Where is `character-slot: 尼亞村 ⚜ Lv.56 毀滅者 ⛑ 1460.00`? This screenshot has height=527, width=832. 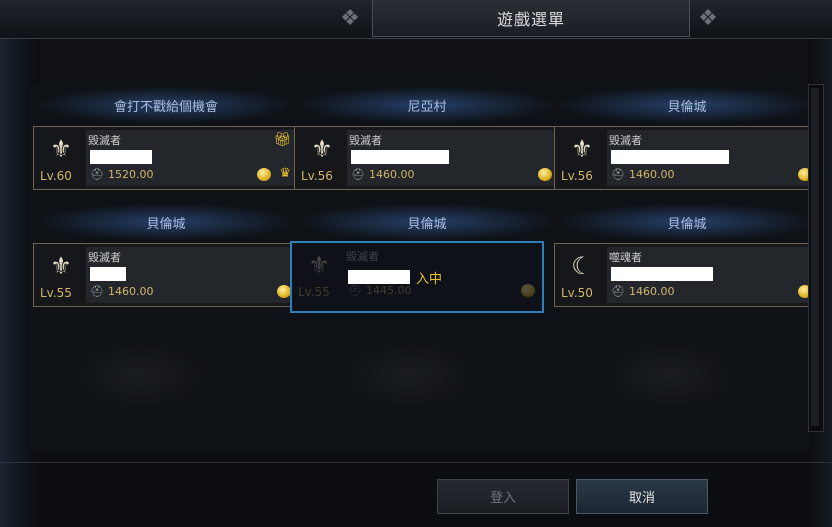
character-slot: 尼亞村 ⚜ Lv.56 毀滅者 ⛑ 1460.00 is located at coordinates (427, 138).